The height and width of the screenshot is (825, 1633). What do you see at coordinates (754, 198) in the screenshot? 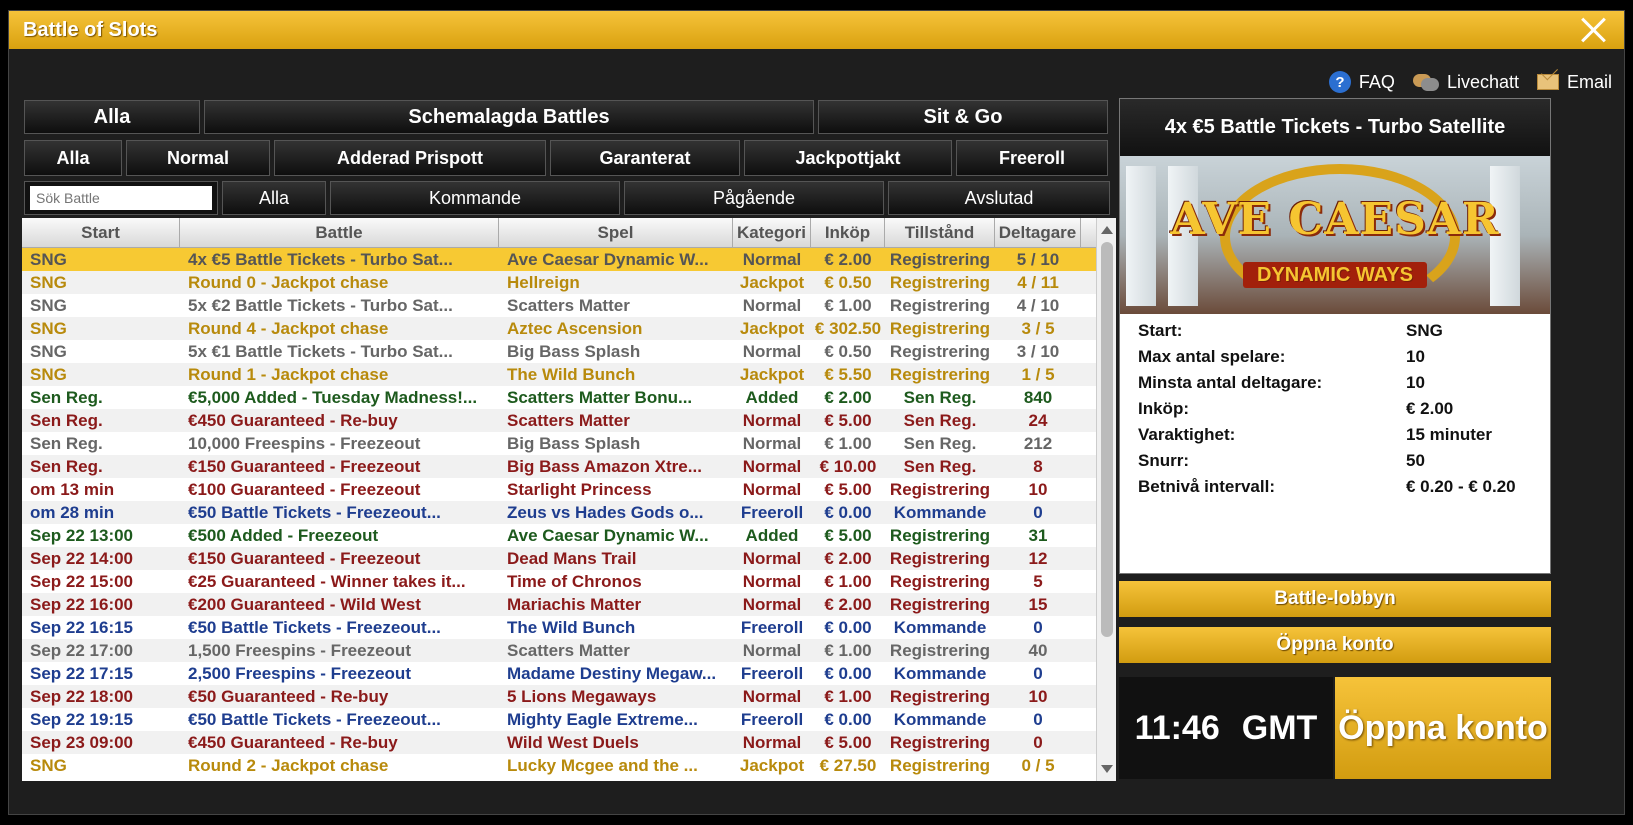
I see `status-ongoing: Pågående` at bounding box center [754, 198].